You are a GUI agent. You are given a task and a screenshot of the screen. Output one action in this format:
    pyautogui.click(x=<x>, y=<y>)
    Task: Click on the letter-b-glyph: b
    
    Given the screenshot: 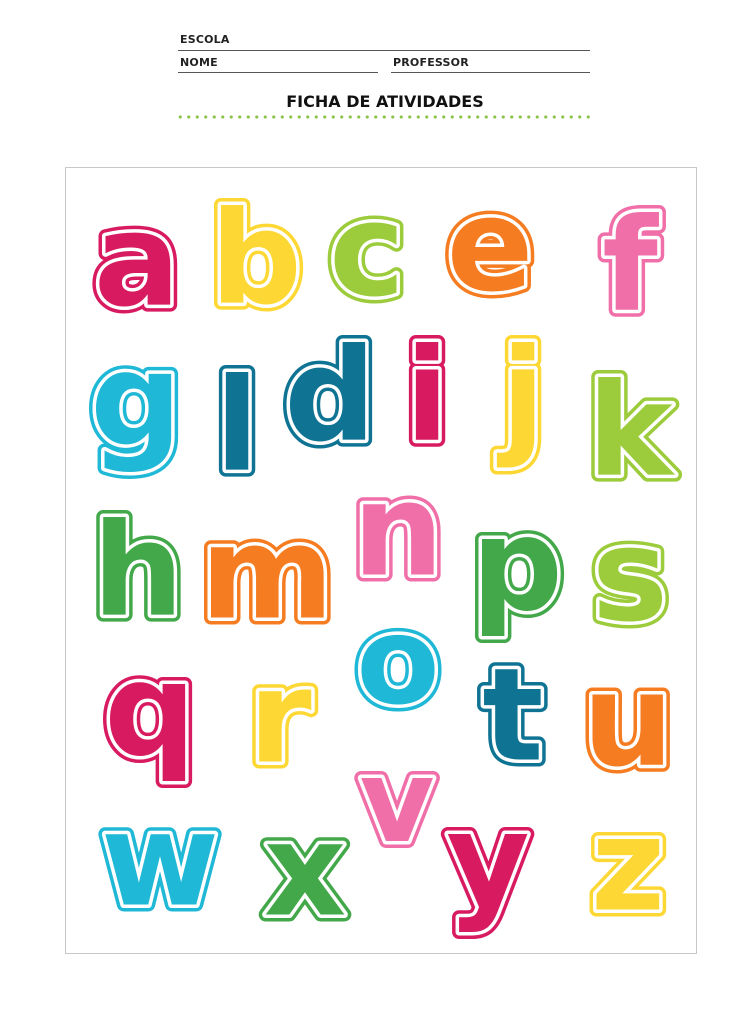 What is the action you would take?
    pyautogui.click(x=256, y=259)
    